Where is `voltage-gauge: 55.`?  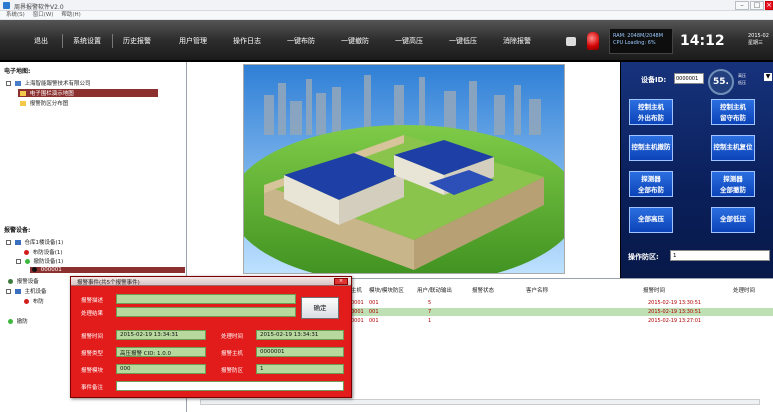
voltage-gauge: 55. is located at coordinates (721, 82).